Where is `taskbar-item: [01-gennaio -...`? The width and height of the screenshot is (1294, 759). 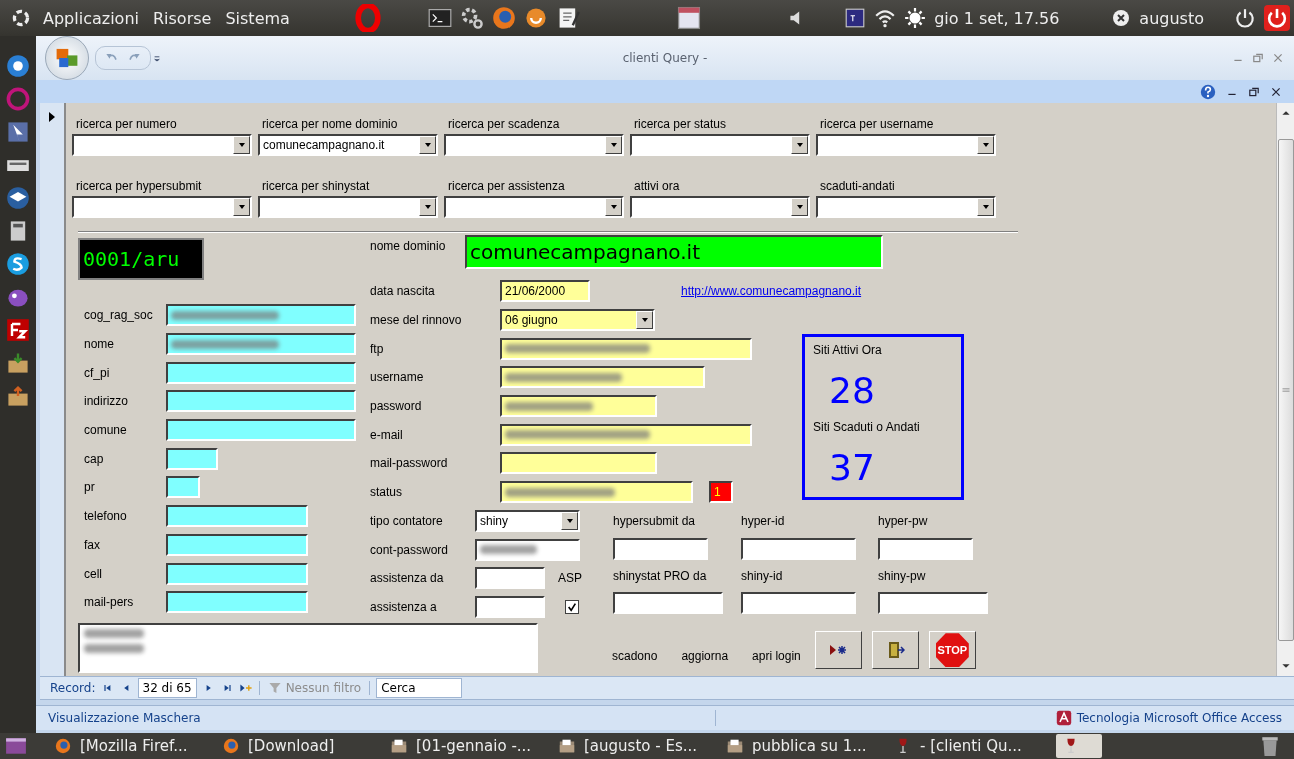 taskbar-item: [01-gennaio -... is located at coordinates (466, 746).